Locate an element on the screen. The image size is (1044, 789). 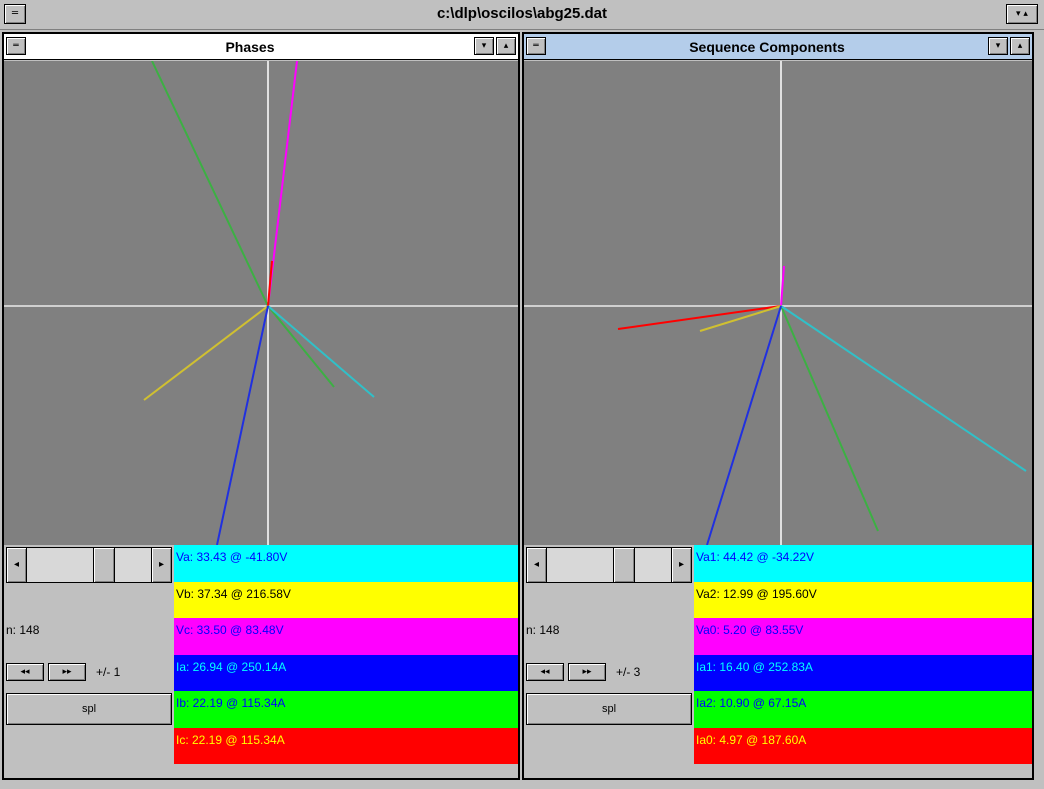
readout-ia: Ia: 26.94 @ 250.14A is located at coordinates (346, 672).